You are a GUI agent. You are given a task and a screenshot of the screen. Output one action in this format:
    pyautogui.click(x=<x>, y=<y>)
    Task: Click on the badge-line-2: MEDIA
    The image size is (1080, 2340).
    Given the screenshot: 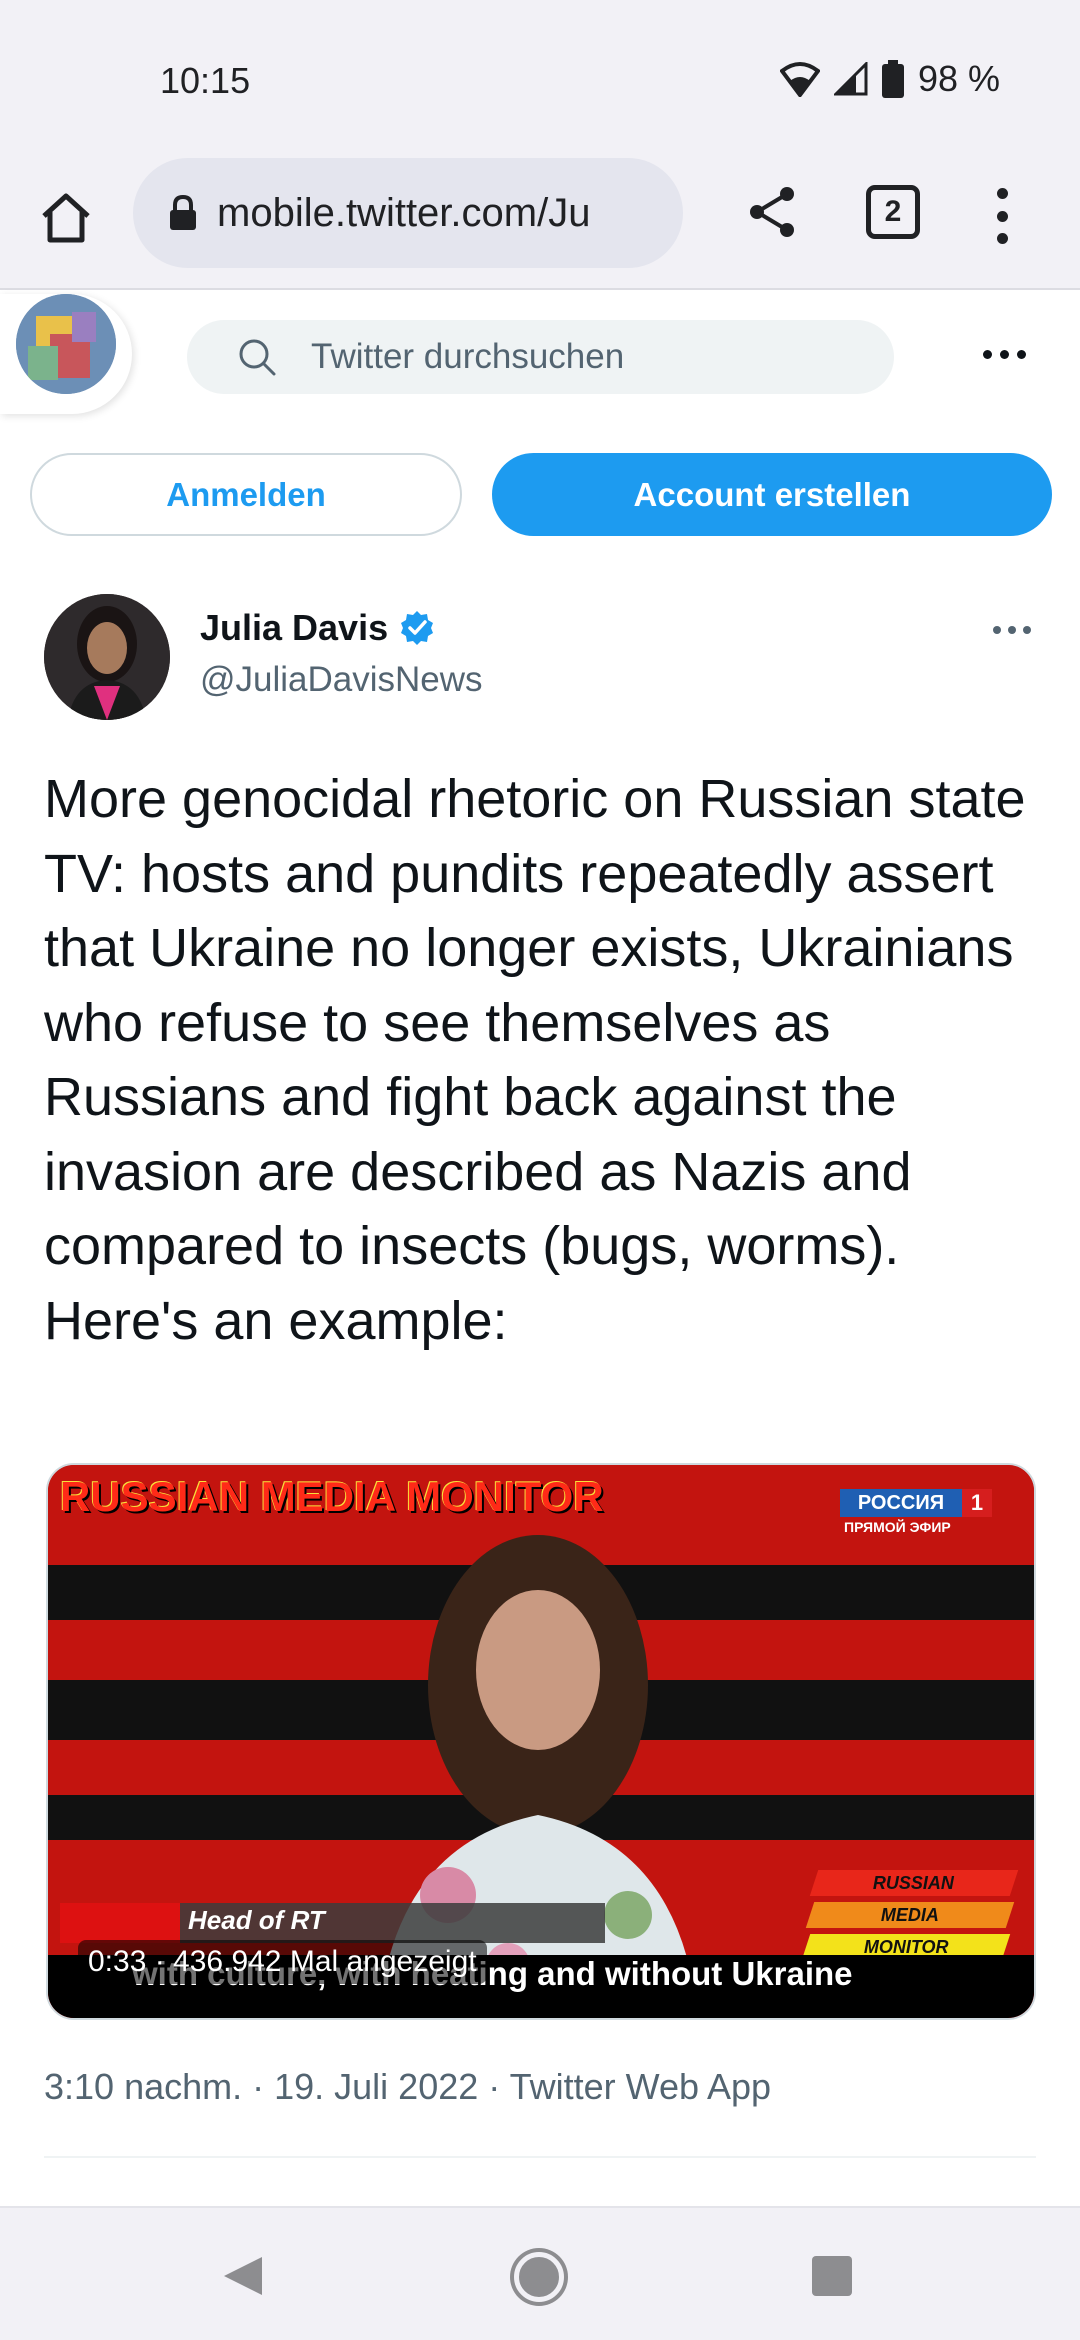 What is the action you would take?
    pyautogui.click(x=910, y=1914)
    